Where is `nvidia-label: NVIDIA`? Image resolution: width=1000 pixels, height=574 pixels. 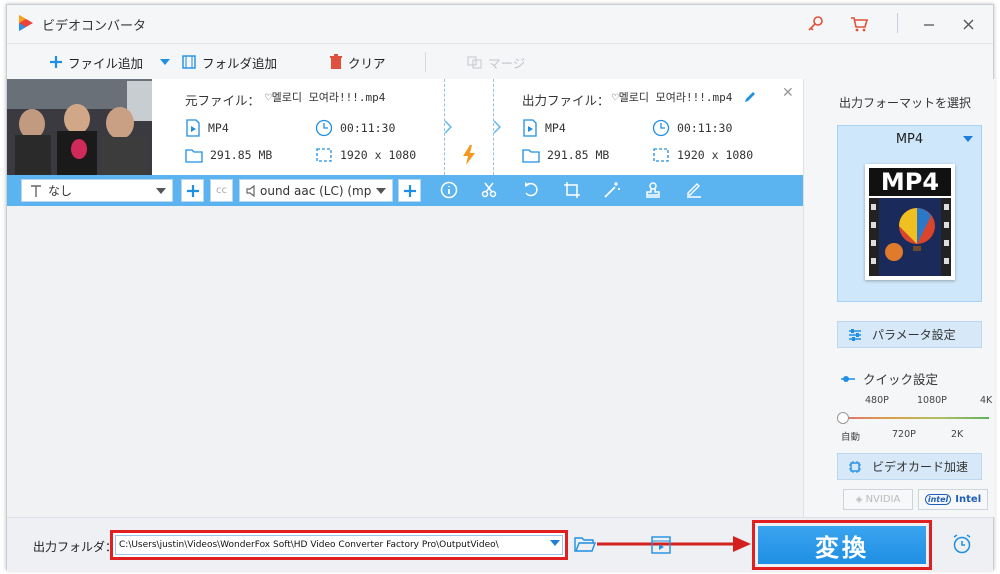
nvidia-label: NVIDIA is located at coordinates (883, 499).